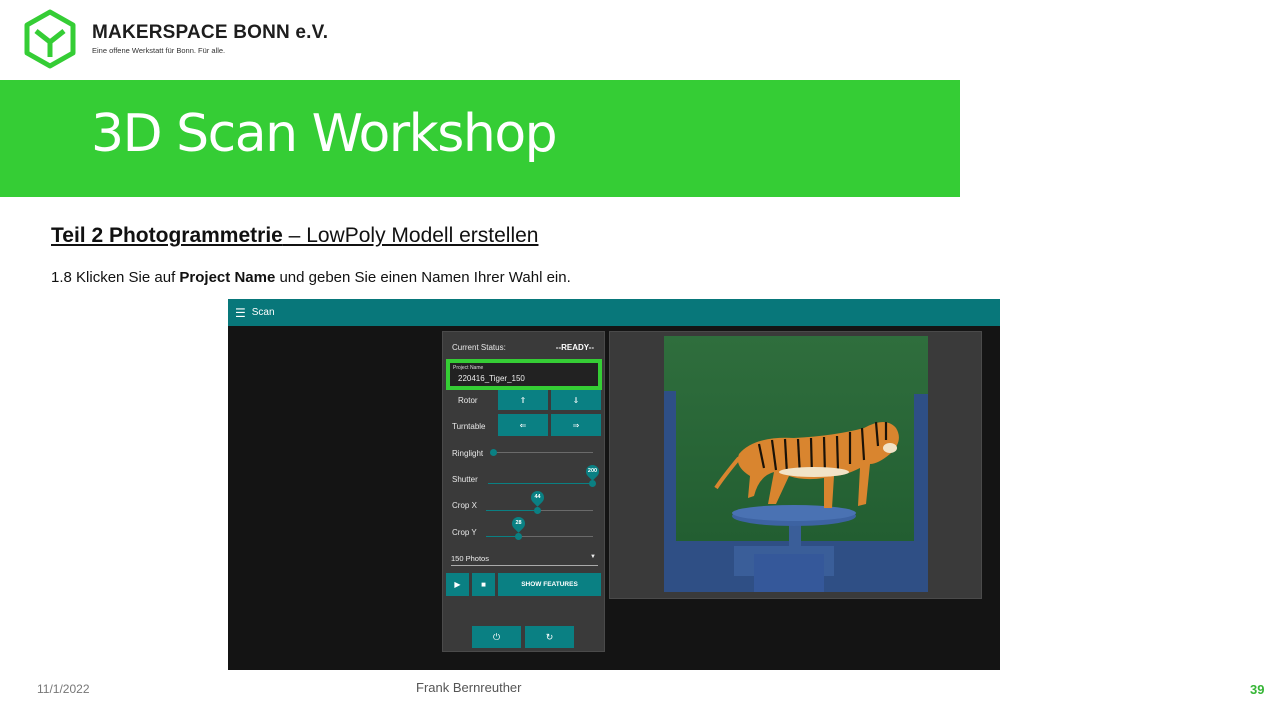 The image size is (1280, 720). What do you see at coordinates (457, 584) in the screenshot?
I see `play-button: ▶` at bounding box center [457, 584].